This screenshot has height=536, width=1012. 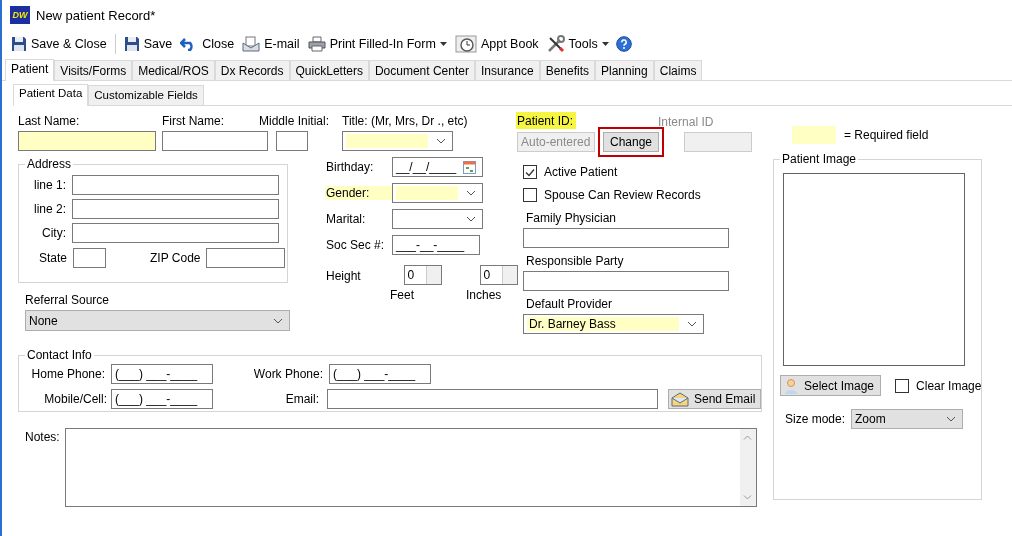 I want to click on toolbar-button: Save, so click(x=148, y=44).